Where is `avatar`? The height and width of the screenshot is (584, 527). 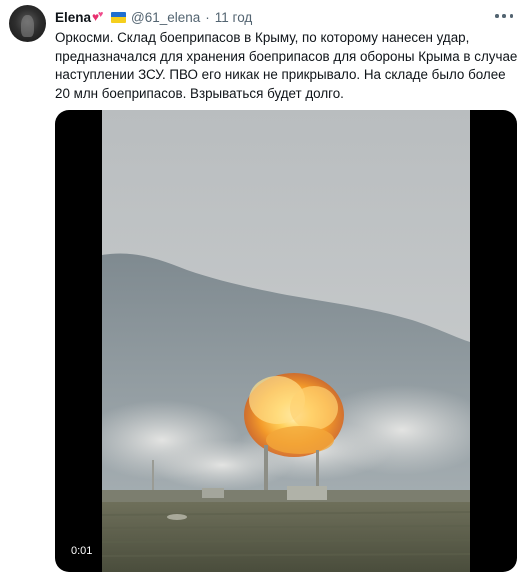
avatar is located at coordinates (27, 23).